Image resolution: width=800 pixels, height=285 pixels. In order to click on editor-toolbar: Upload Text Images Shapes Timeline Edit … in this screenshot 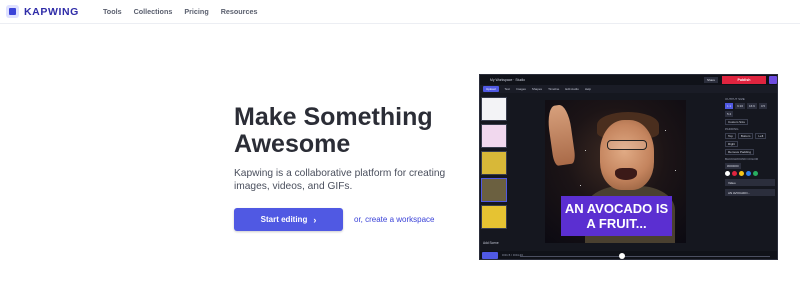, I will do `click(628, 89)`.